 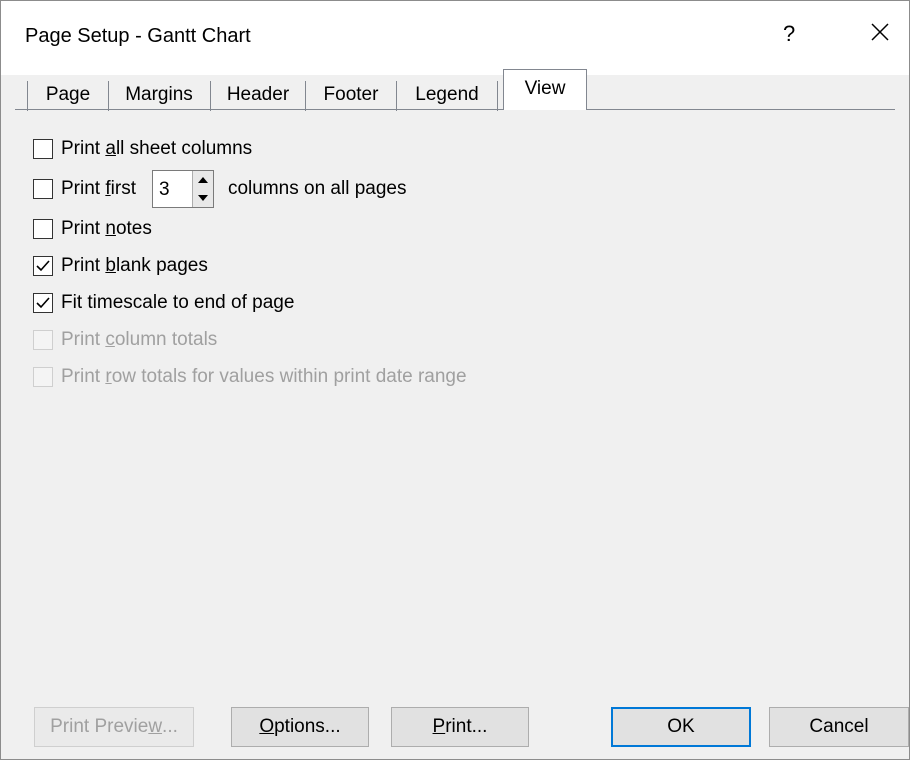 I want to click on ok-button: OK, so click(x=681, y=727).